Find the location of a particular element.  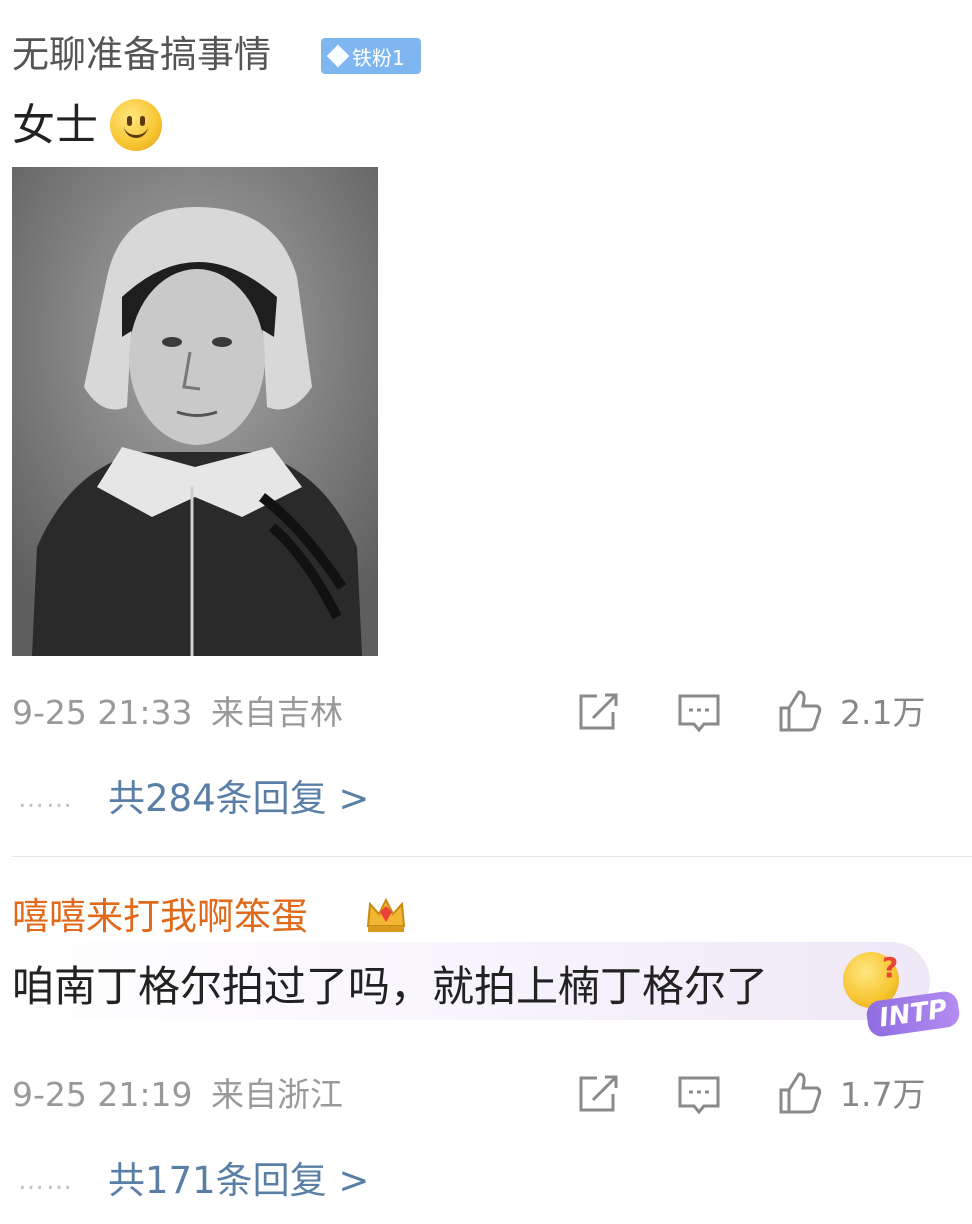

comment-2-like-count: 1.7万 is located at coordinates (883, 1094).